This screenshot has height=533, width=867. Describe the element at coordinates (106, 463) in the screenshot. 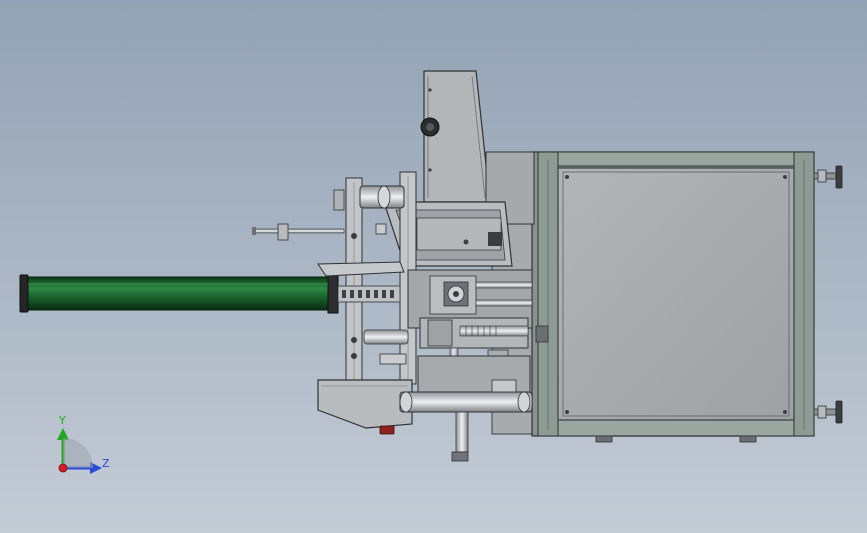

I see `triad-z-label: Z` at that location.